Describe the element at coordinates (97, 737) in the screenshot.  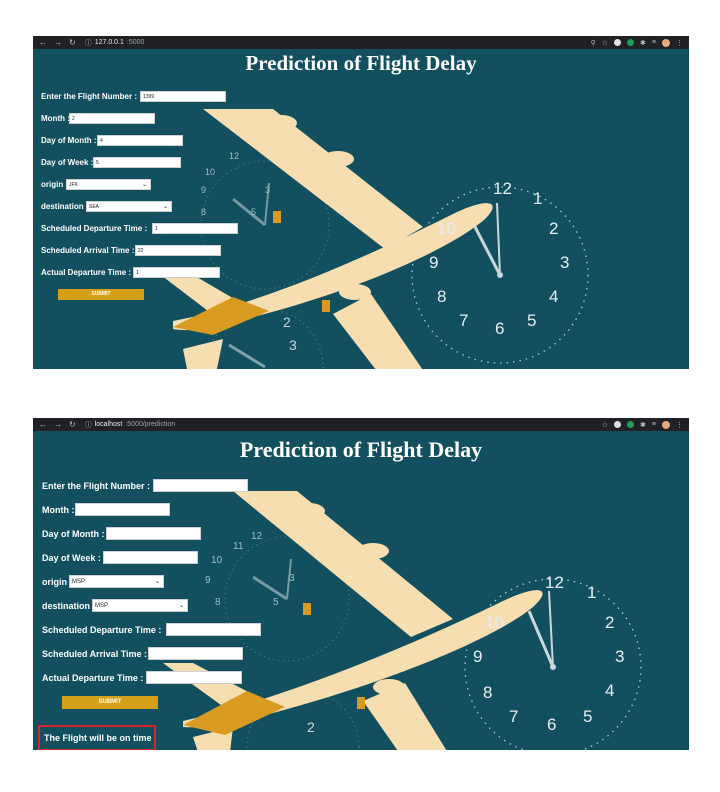
I see `prediction-result: The Flight will be on time` at that location.